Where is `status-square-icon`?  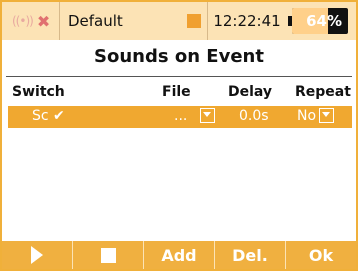 status-square-icon is located at coordinates (194, 21).